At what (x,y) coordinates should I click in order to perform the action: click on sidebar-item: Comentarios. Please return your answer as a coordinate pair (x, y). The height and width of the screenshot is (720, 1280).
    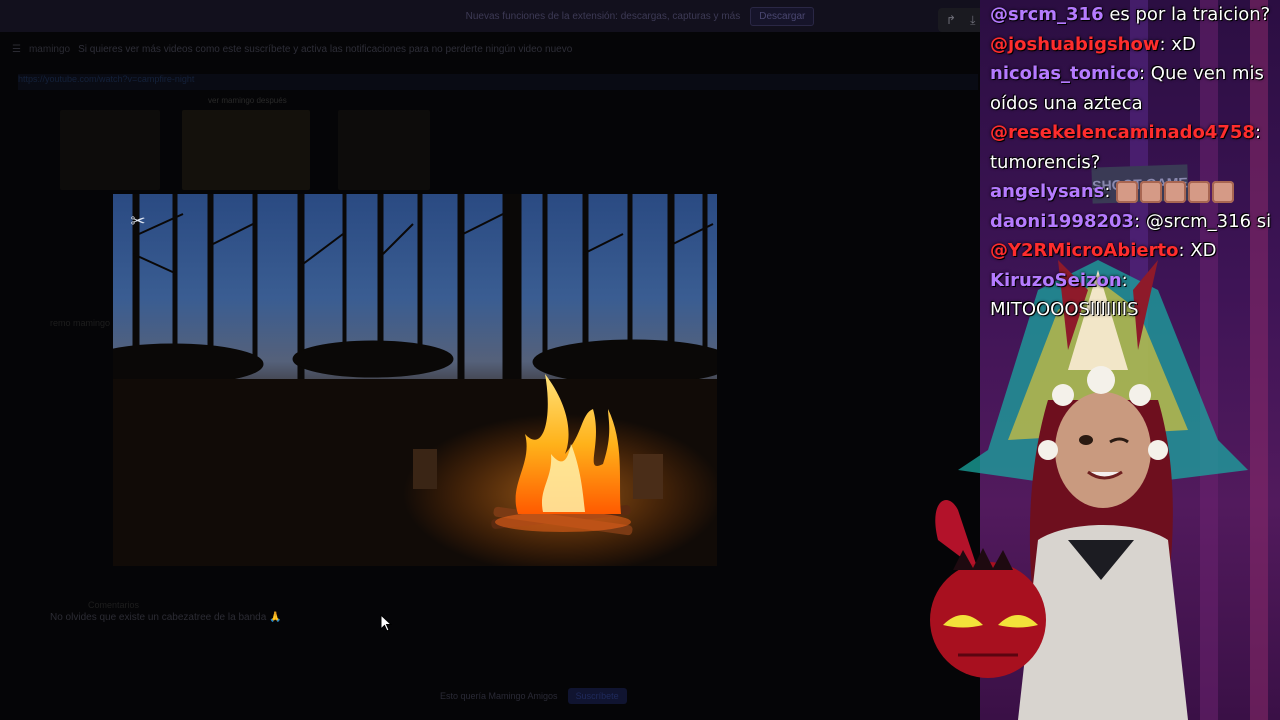
    Looking at the image, I should click on (113, 605).